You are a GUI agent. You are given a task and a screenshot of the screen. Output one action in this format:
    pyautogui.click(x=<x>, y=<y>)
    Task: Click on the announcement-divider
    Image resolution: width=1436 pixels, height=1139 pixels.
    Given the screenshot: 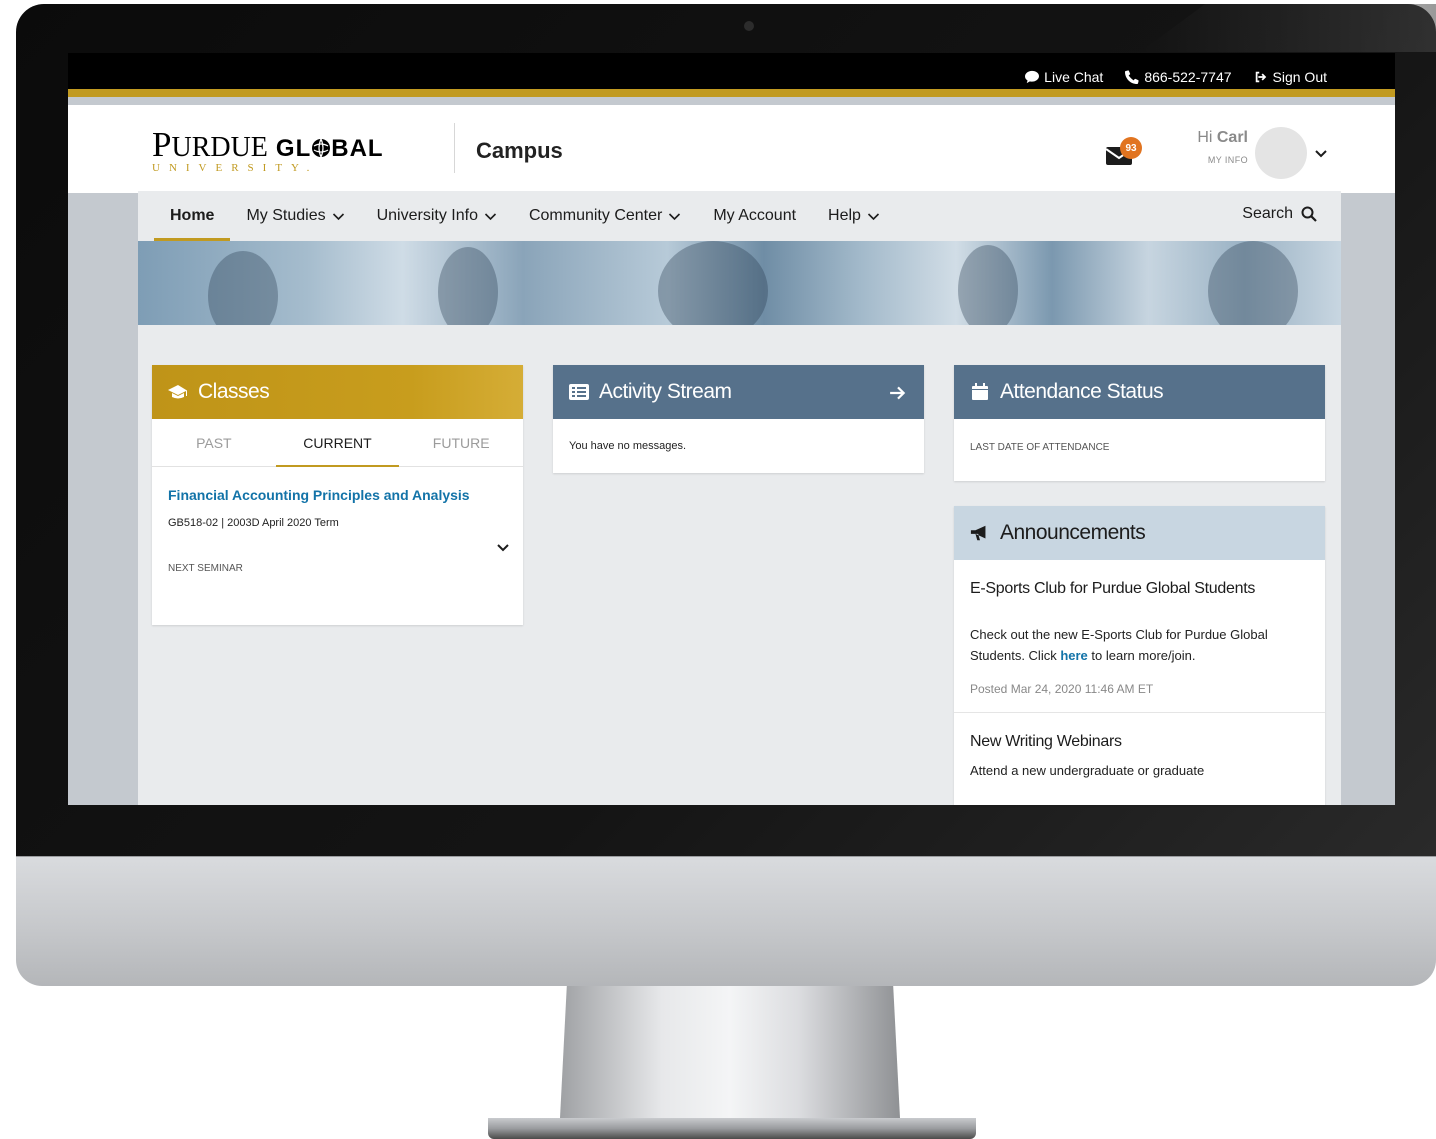 What is the action you would take?
    pyautogui.click(x=1139, y=712)
    